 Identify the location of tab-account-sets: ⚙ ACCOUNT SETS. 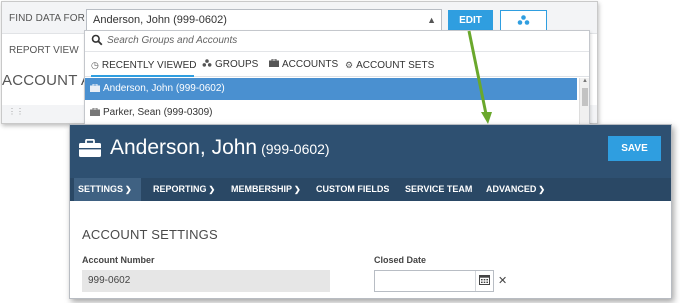
(389, 65).